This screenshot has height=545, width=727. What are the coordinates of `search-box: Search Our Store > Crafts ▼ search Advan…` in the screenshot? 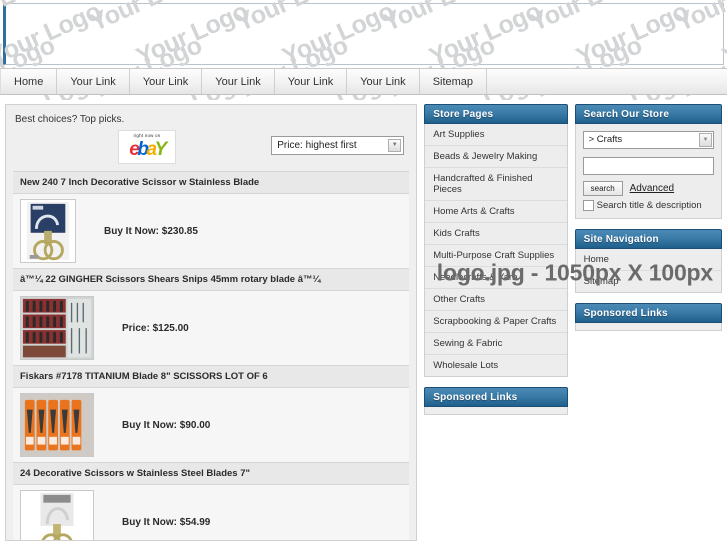 It's located at (648, 161).